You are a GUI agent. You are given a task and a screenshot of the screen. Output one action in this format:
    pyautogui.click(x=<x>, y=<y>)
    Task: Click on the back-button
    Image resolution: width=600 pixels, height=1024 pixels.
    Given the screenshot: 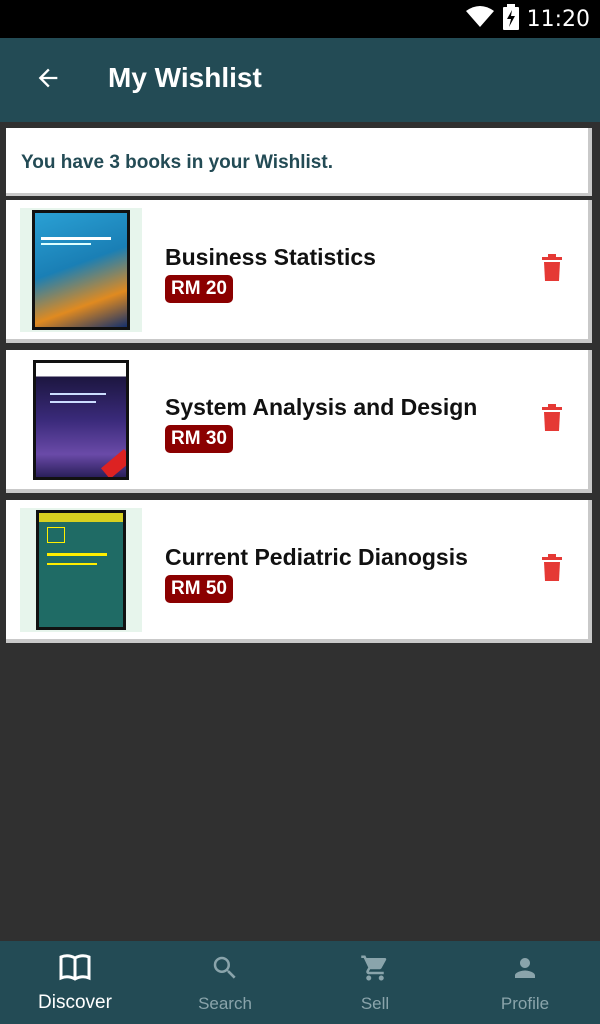 What is the action you would take?
    pyautogui.click(x=48, y=80)
    